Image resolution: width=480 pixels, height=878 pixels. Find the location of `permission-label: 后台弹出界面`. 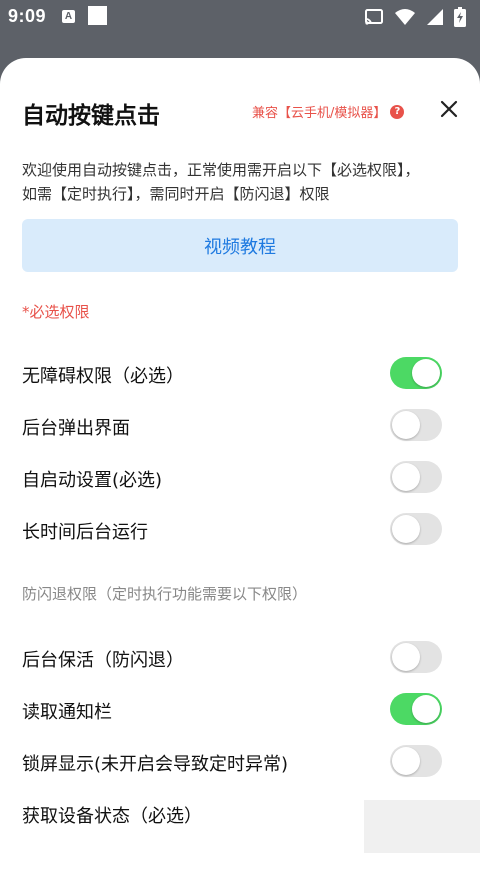

permission-label: 后台弹出界面 is located at coordinates (76, 428).